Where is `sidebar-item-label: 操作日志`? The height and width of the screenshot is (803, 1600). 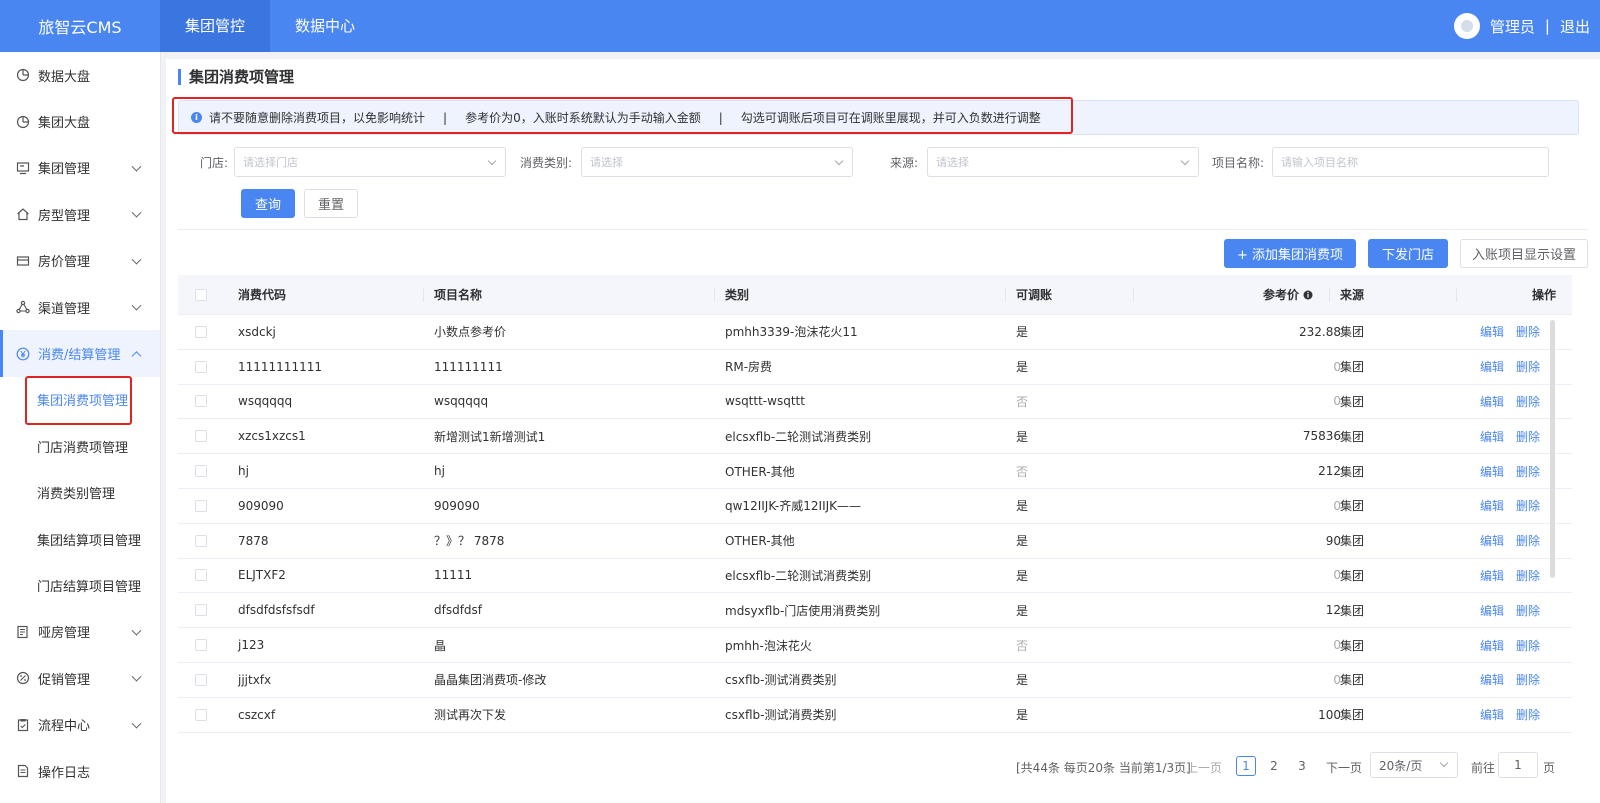 sidebar-item-label: 操作日志 is located at coordinates (64, 773).